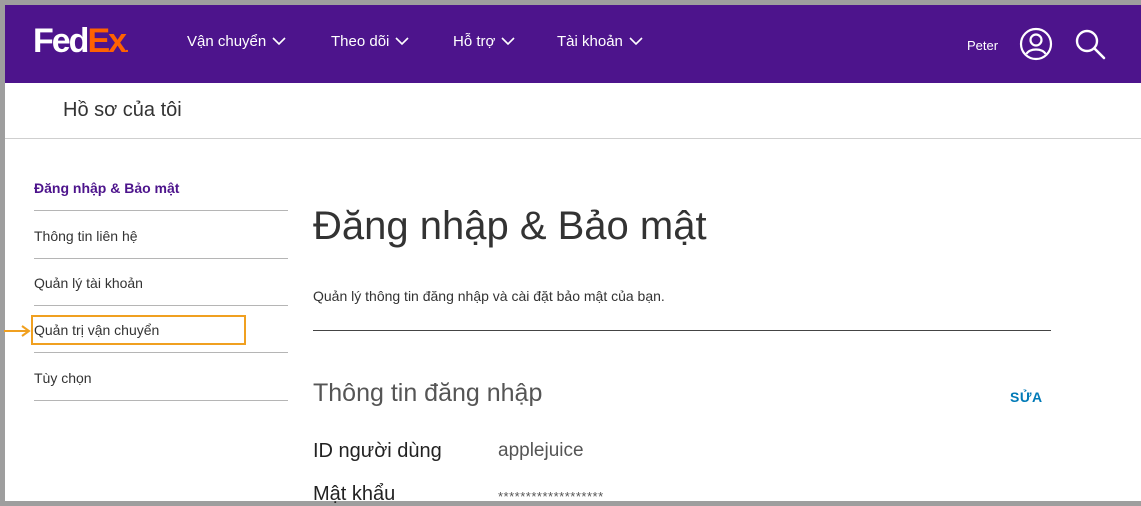  I want to click on sidebar-item-preferences: Tùy chọn, so click(161, 378).